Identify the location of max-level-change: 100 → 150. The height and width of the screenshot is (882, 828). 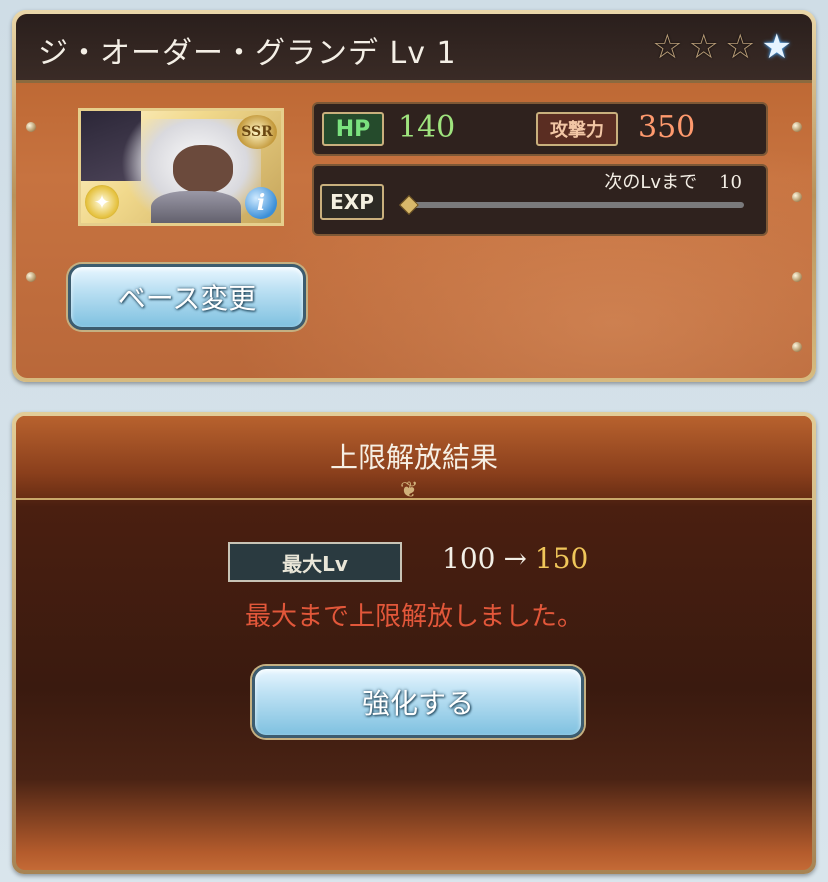
(515, 558).